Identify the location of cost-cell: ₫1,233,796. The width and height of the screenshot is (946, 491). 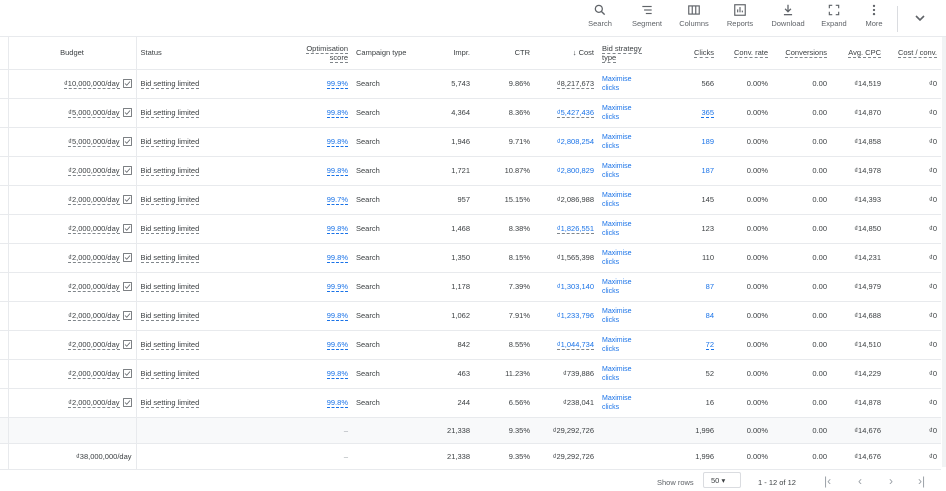
(566, 316).